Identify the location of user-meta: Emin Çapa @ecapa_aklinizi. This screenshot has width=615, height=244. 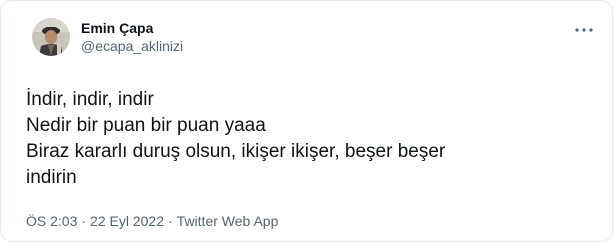
(132, 37).